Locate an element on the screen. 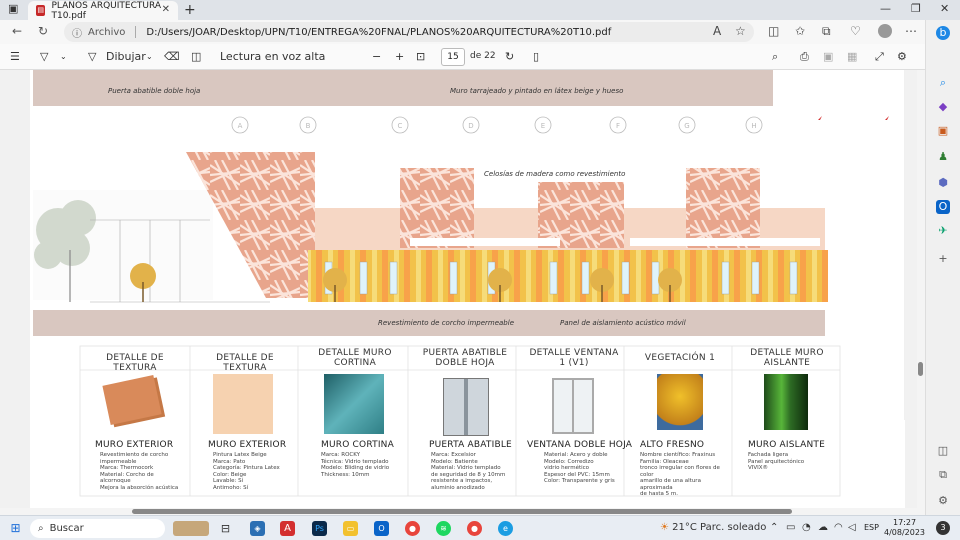  edge-icon: e is located at coordinates (505, 528).